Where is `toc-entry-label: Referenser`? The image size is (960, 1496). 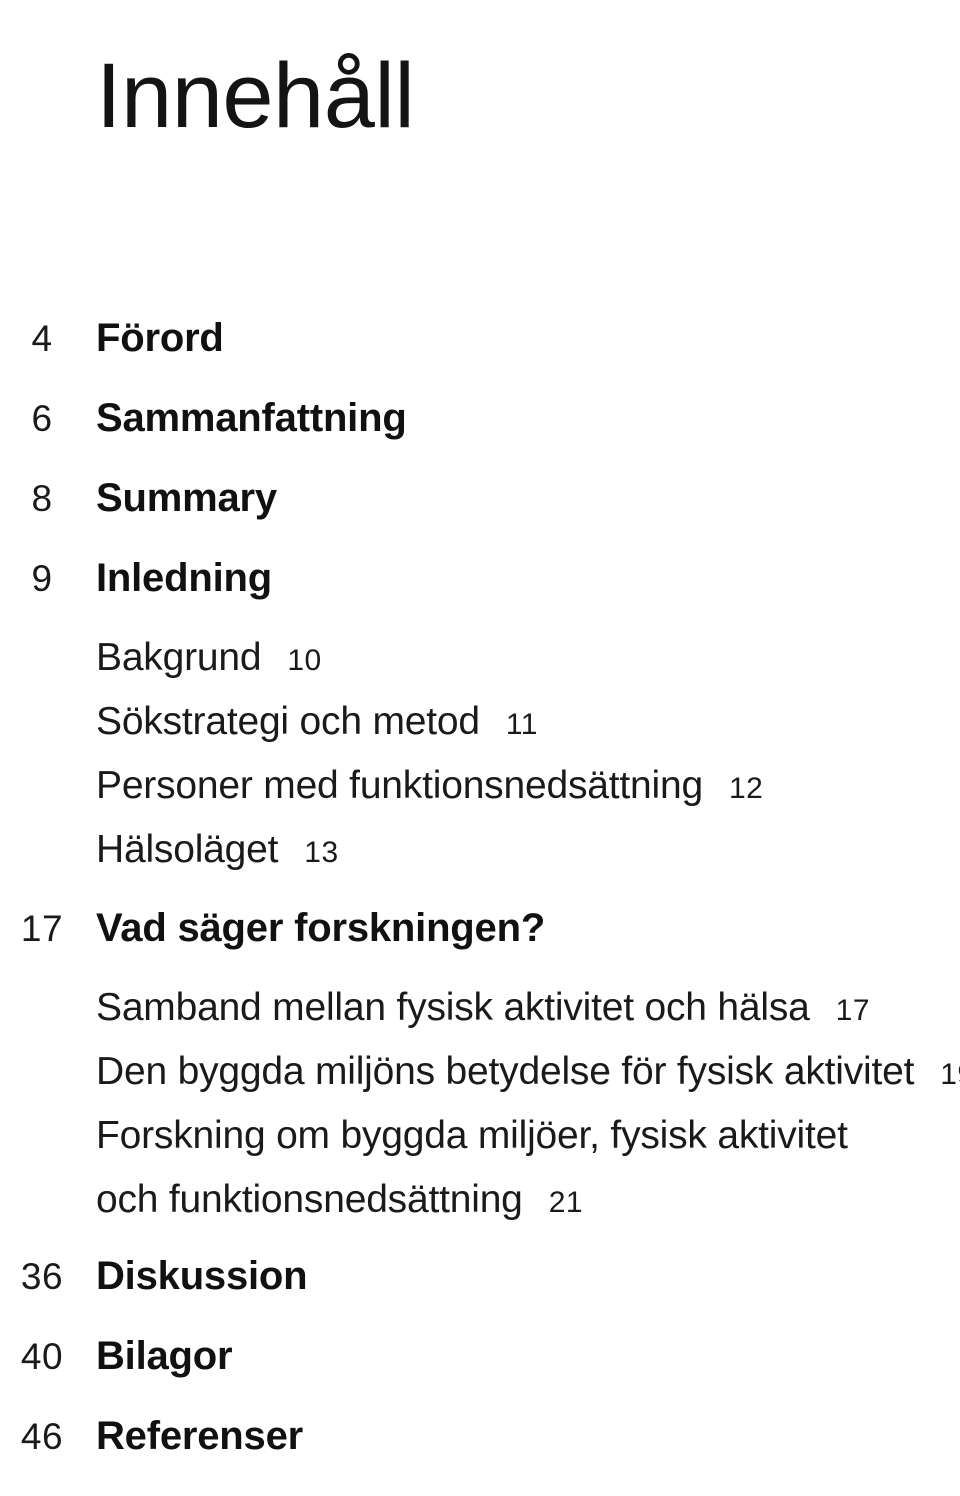
toc-entry-label: Referenser is located at coordinates (200, 1436).